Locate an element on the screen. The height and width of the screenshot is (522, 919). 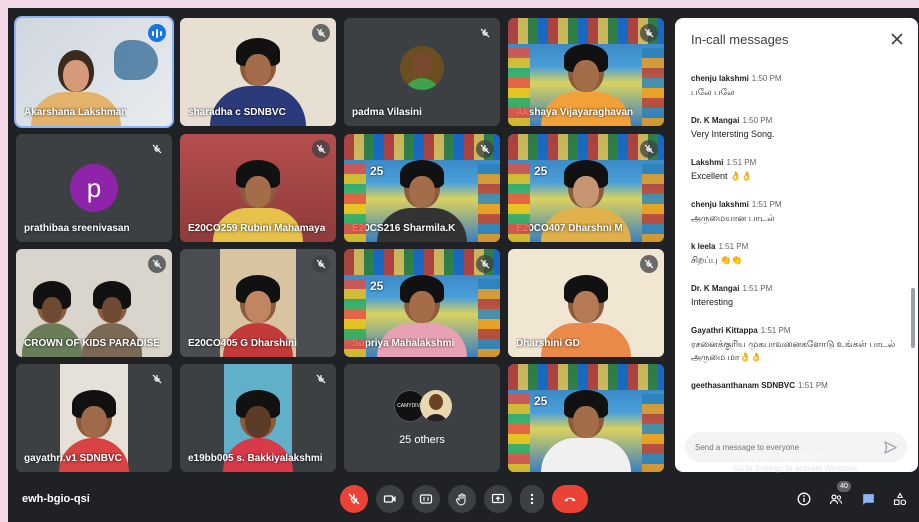
activities-icon is located at coordinates (900, 499).